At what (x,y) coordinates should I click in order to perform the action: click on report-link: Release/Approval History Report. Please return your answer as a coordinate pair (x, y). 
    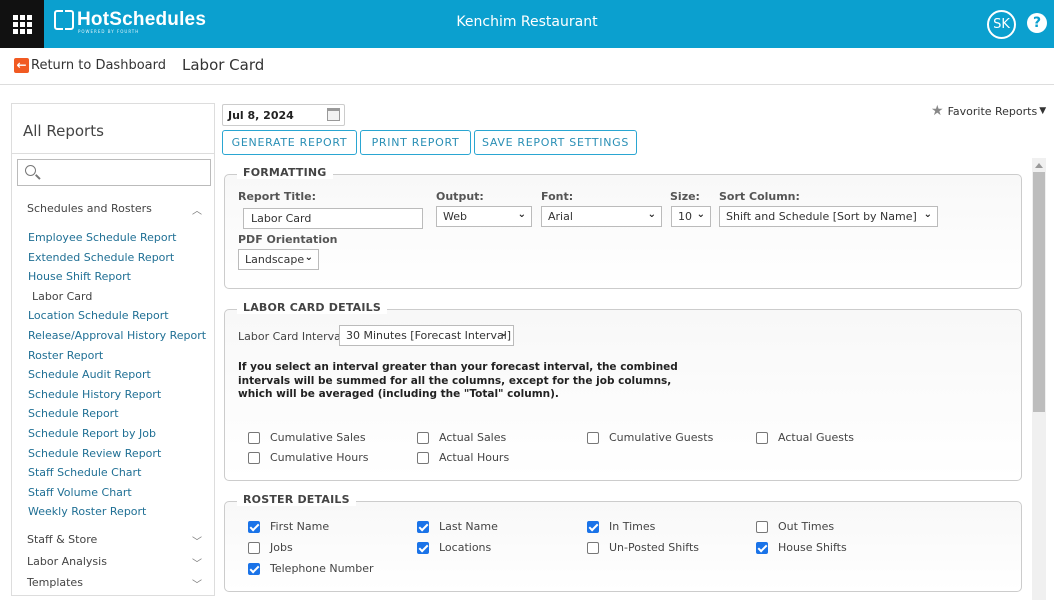
    Looking at the image, I should click on (117, 336).